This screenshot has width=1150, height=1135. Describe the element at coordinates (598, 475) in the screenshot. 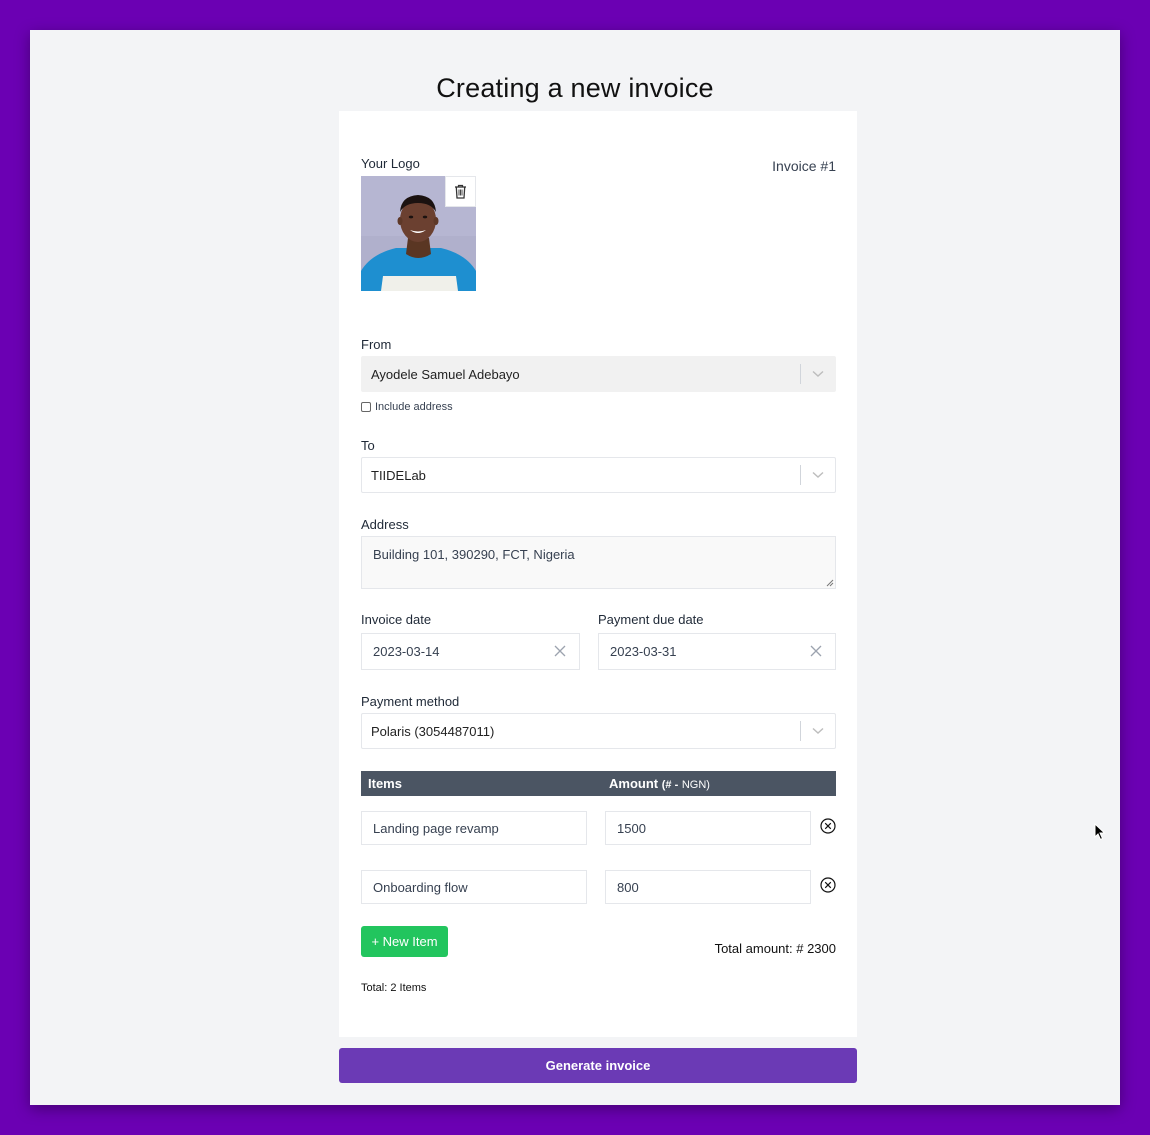

I see `to-select: TIIDELab` at that location.